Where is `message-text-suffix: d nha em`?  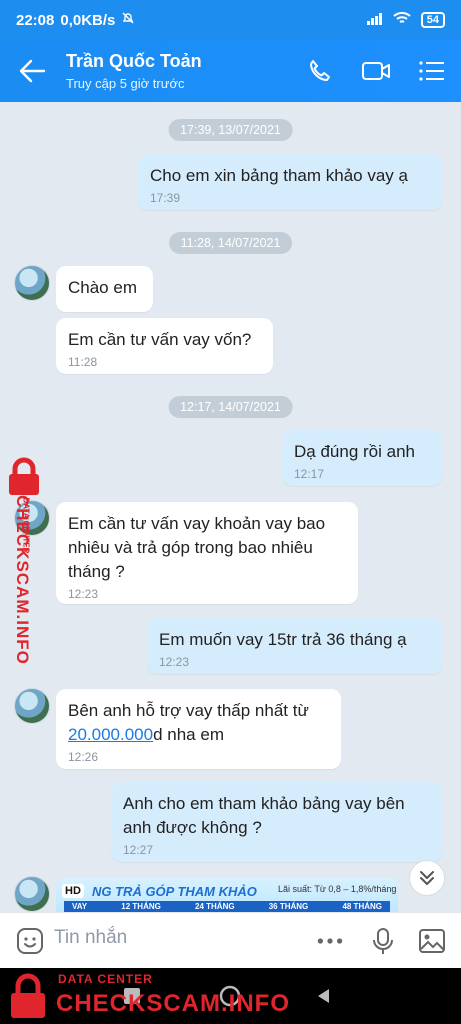 message-text-suffix: d nha em is located at coordinates (188, 734).